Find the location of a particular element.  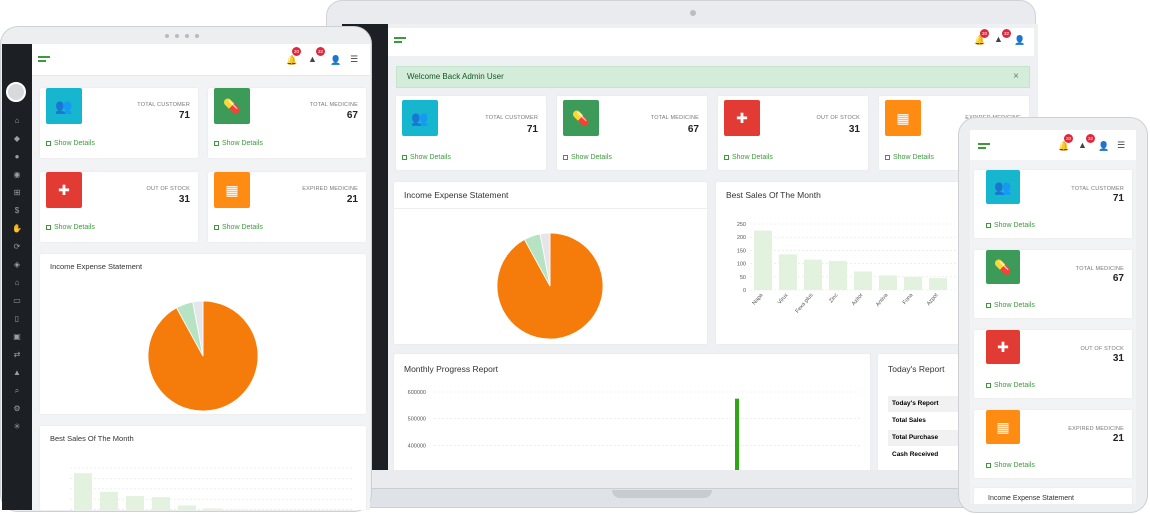

alerts-badge: 32 is located at coordinates (320, 51).